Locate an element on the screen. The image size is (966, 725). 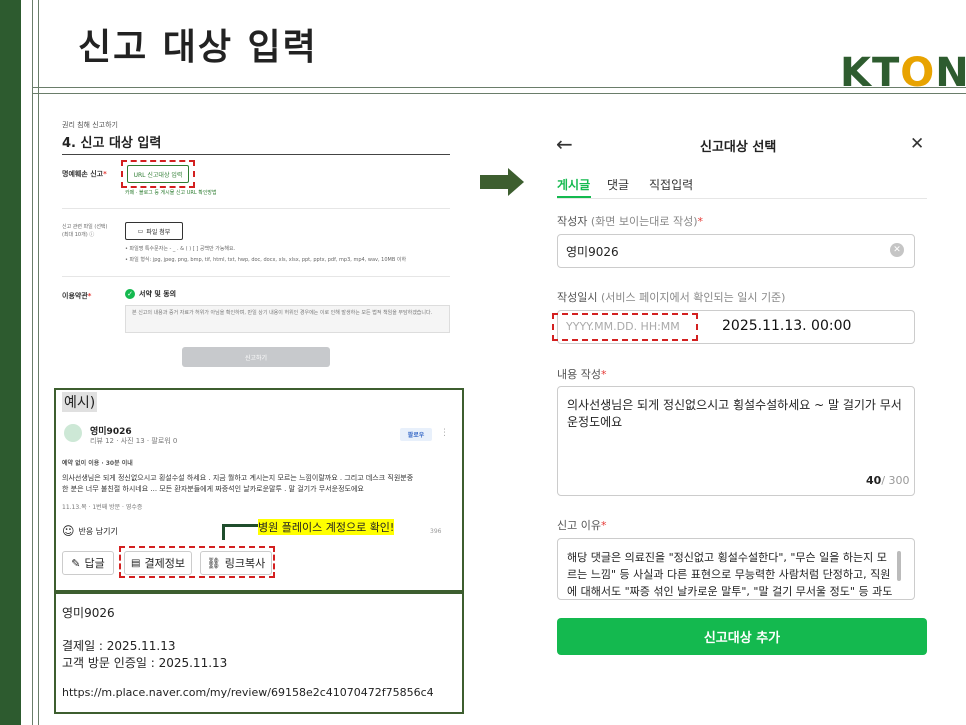
breadcrumb: 권리 침해 신고하기 is located at coordinates (90, 125).